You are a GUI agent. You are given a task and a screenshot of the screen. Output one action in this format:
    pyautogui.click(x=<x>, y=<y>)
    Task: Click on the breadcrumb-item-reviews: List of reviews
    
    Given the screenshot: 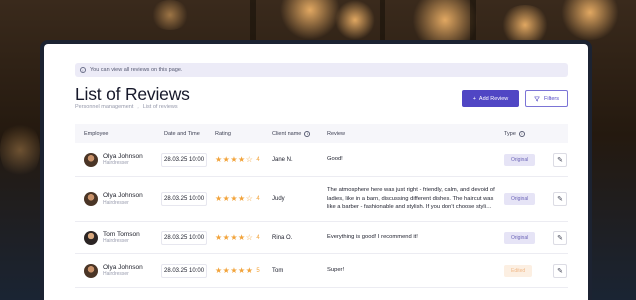 What is the action you would take?
    pyautogui.click(x=160, y=107)
    